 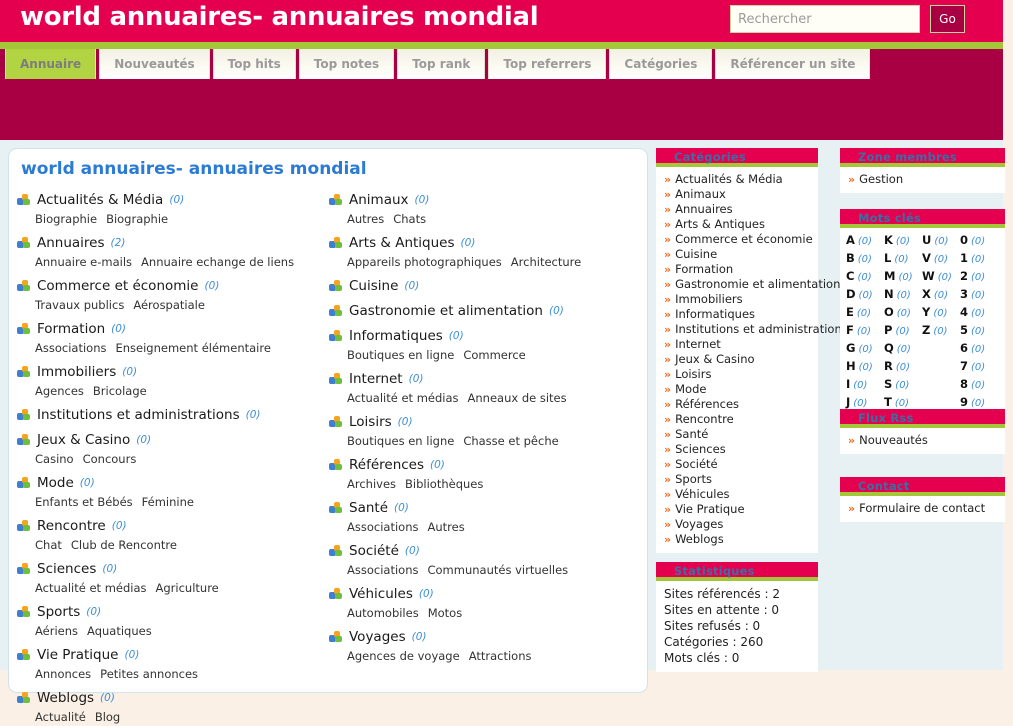 I want to click on keyword-letter-link: Q (0), so click(x=903, y=349).